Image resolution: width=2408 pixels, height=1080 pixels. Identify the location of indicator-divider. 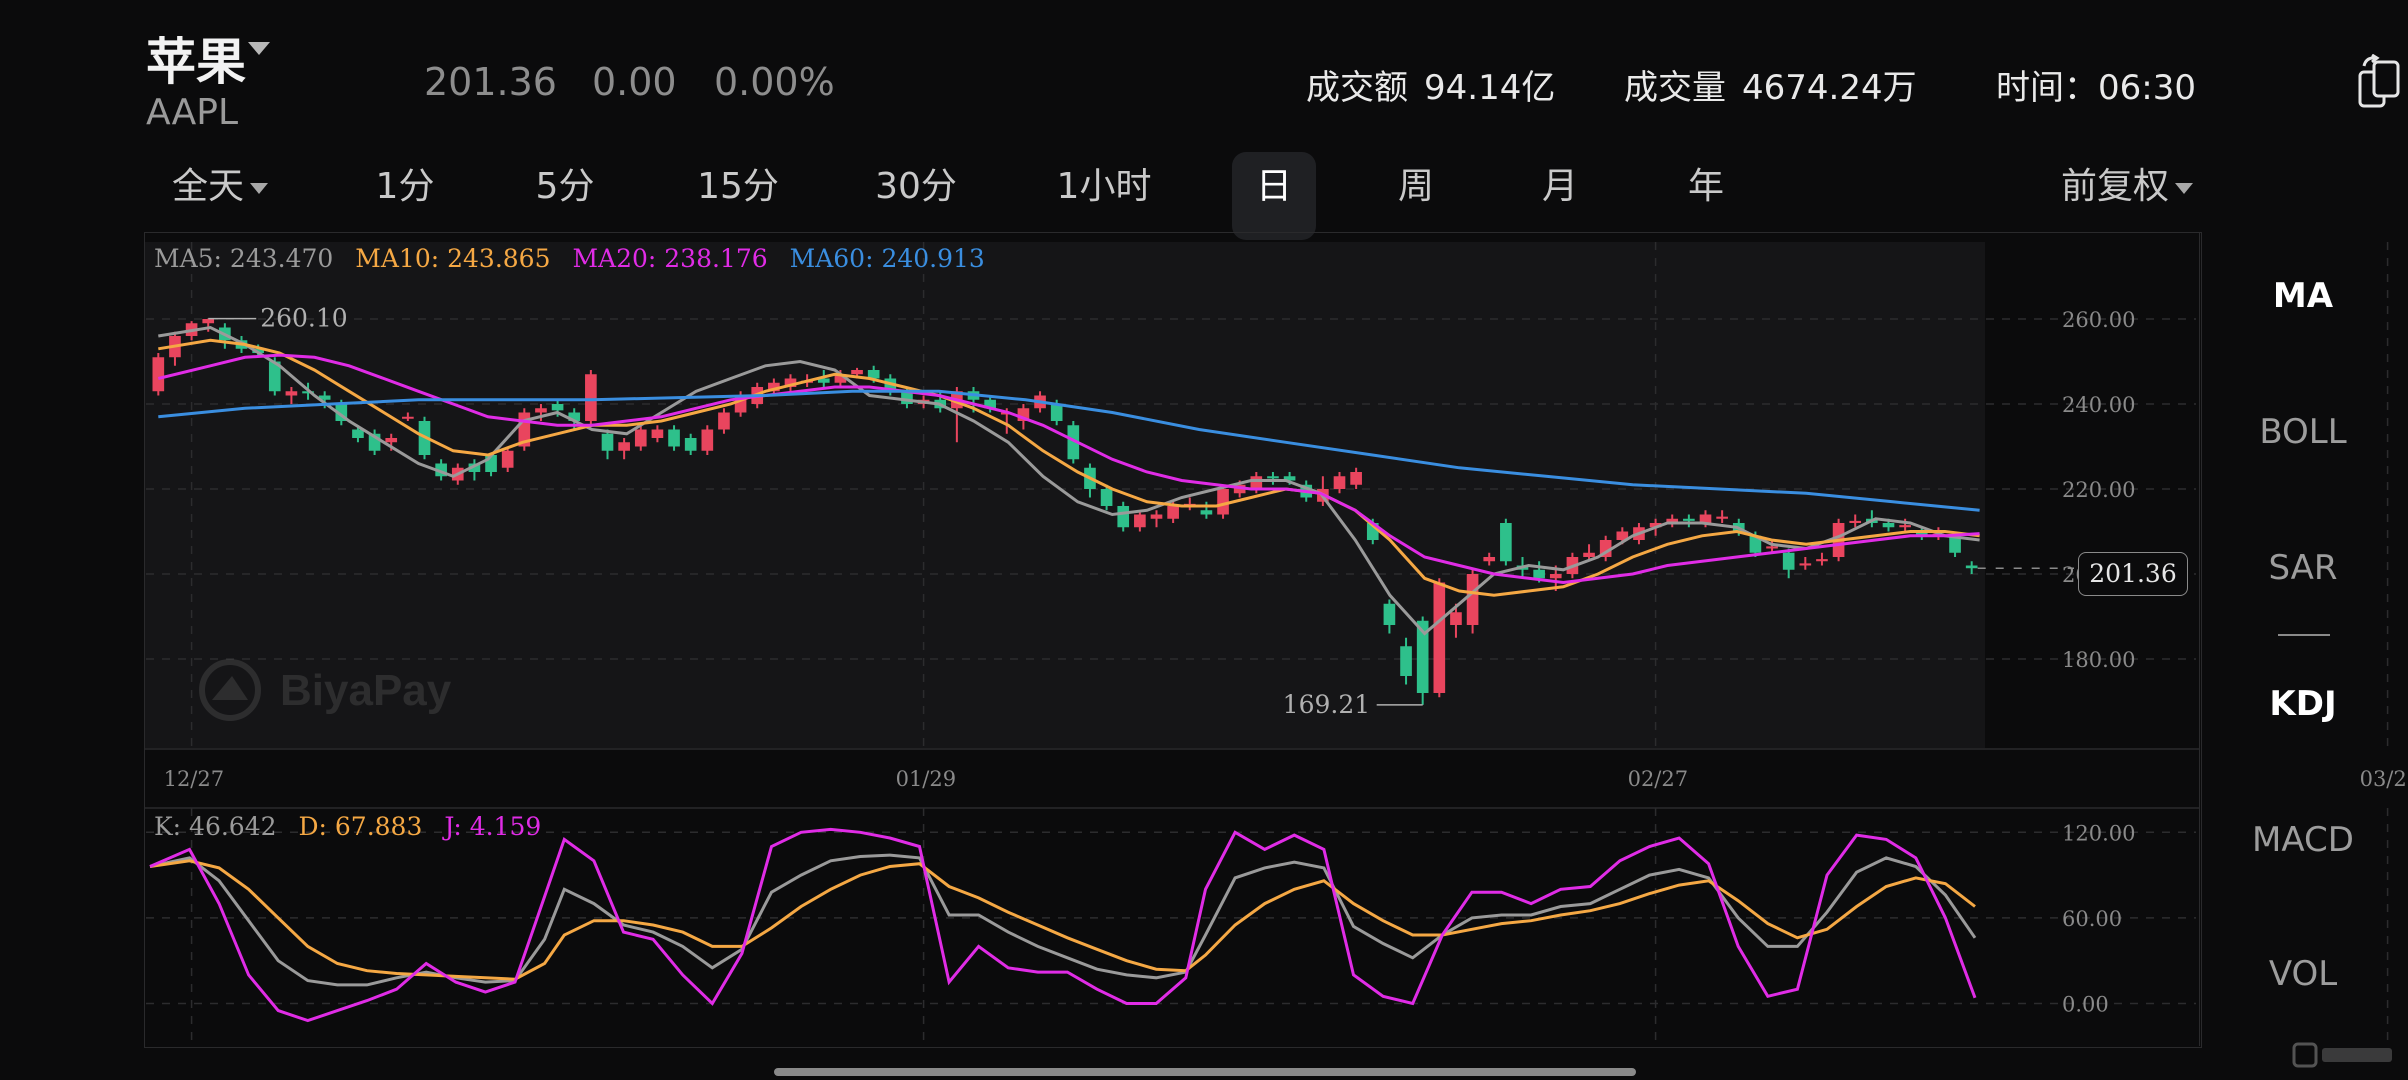
(2304, 635).